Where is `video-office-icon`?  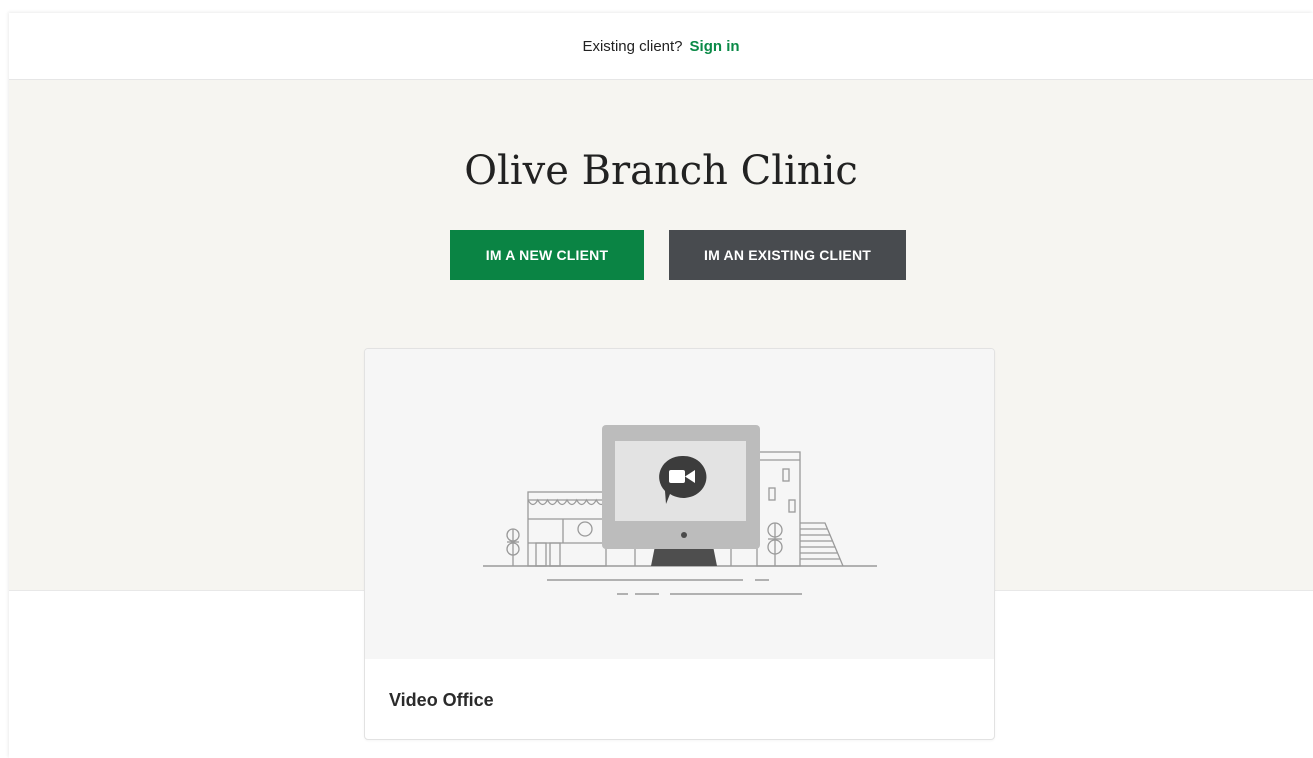
video-office-icon is located at coordinates (680, 510).